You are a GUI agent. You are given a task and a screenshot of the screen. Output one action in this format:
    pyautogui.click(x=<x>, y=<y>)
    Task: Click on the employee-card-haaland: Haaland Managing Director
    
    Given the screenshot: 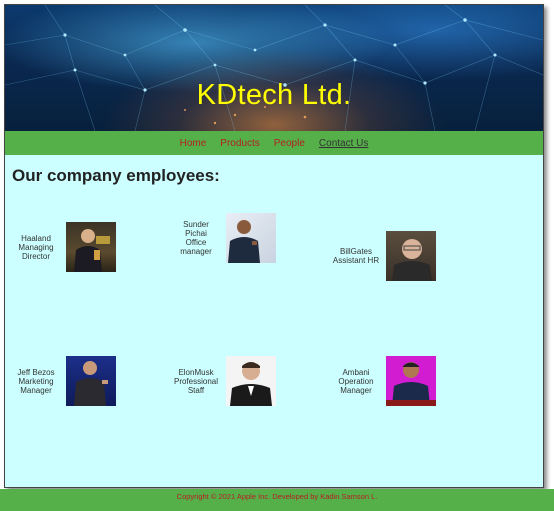 What is the action you would take?
    pyautogui.click(x=61, y=247)
    